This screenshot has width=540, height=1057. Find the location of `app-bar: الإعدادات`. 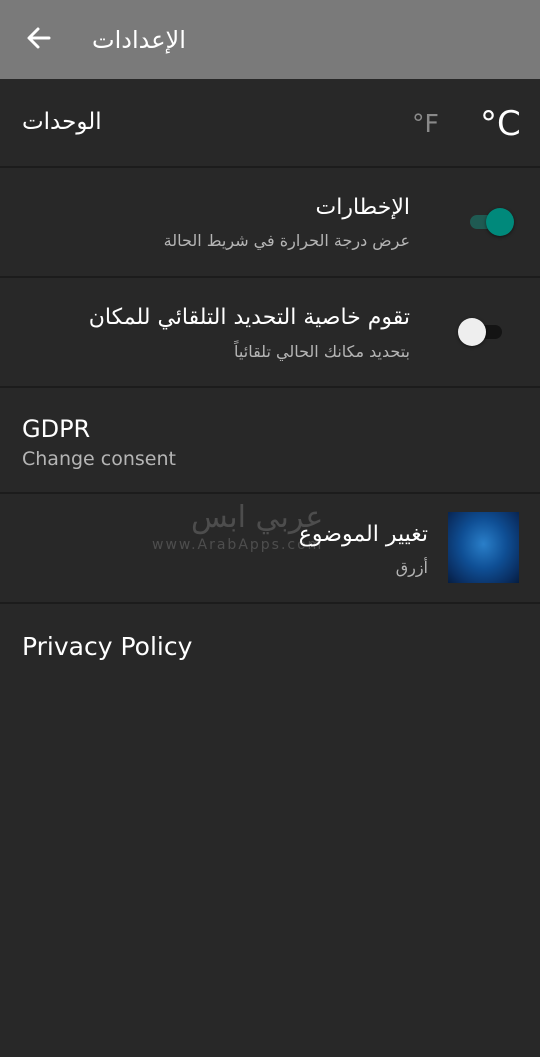

app-bar: الإعدادات is located at coordinates (270, 39).